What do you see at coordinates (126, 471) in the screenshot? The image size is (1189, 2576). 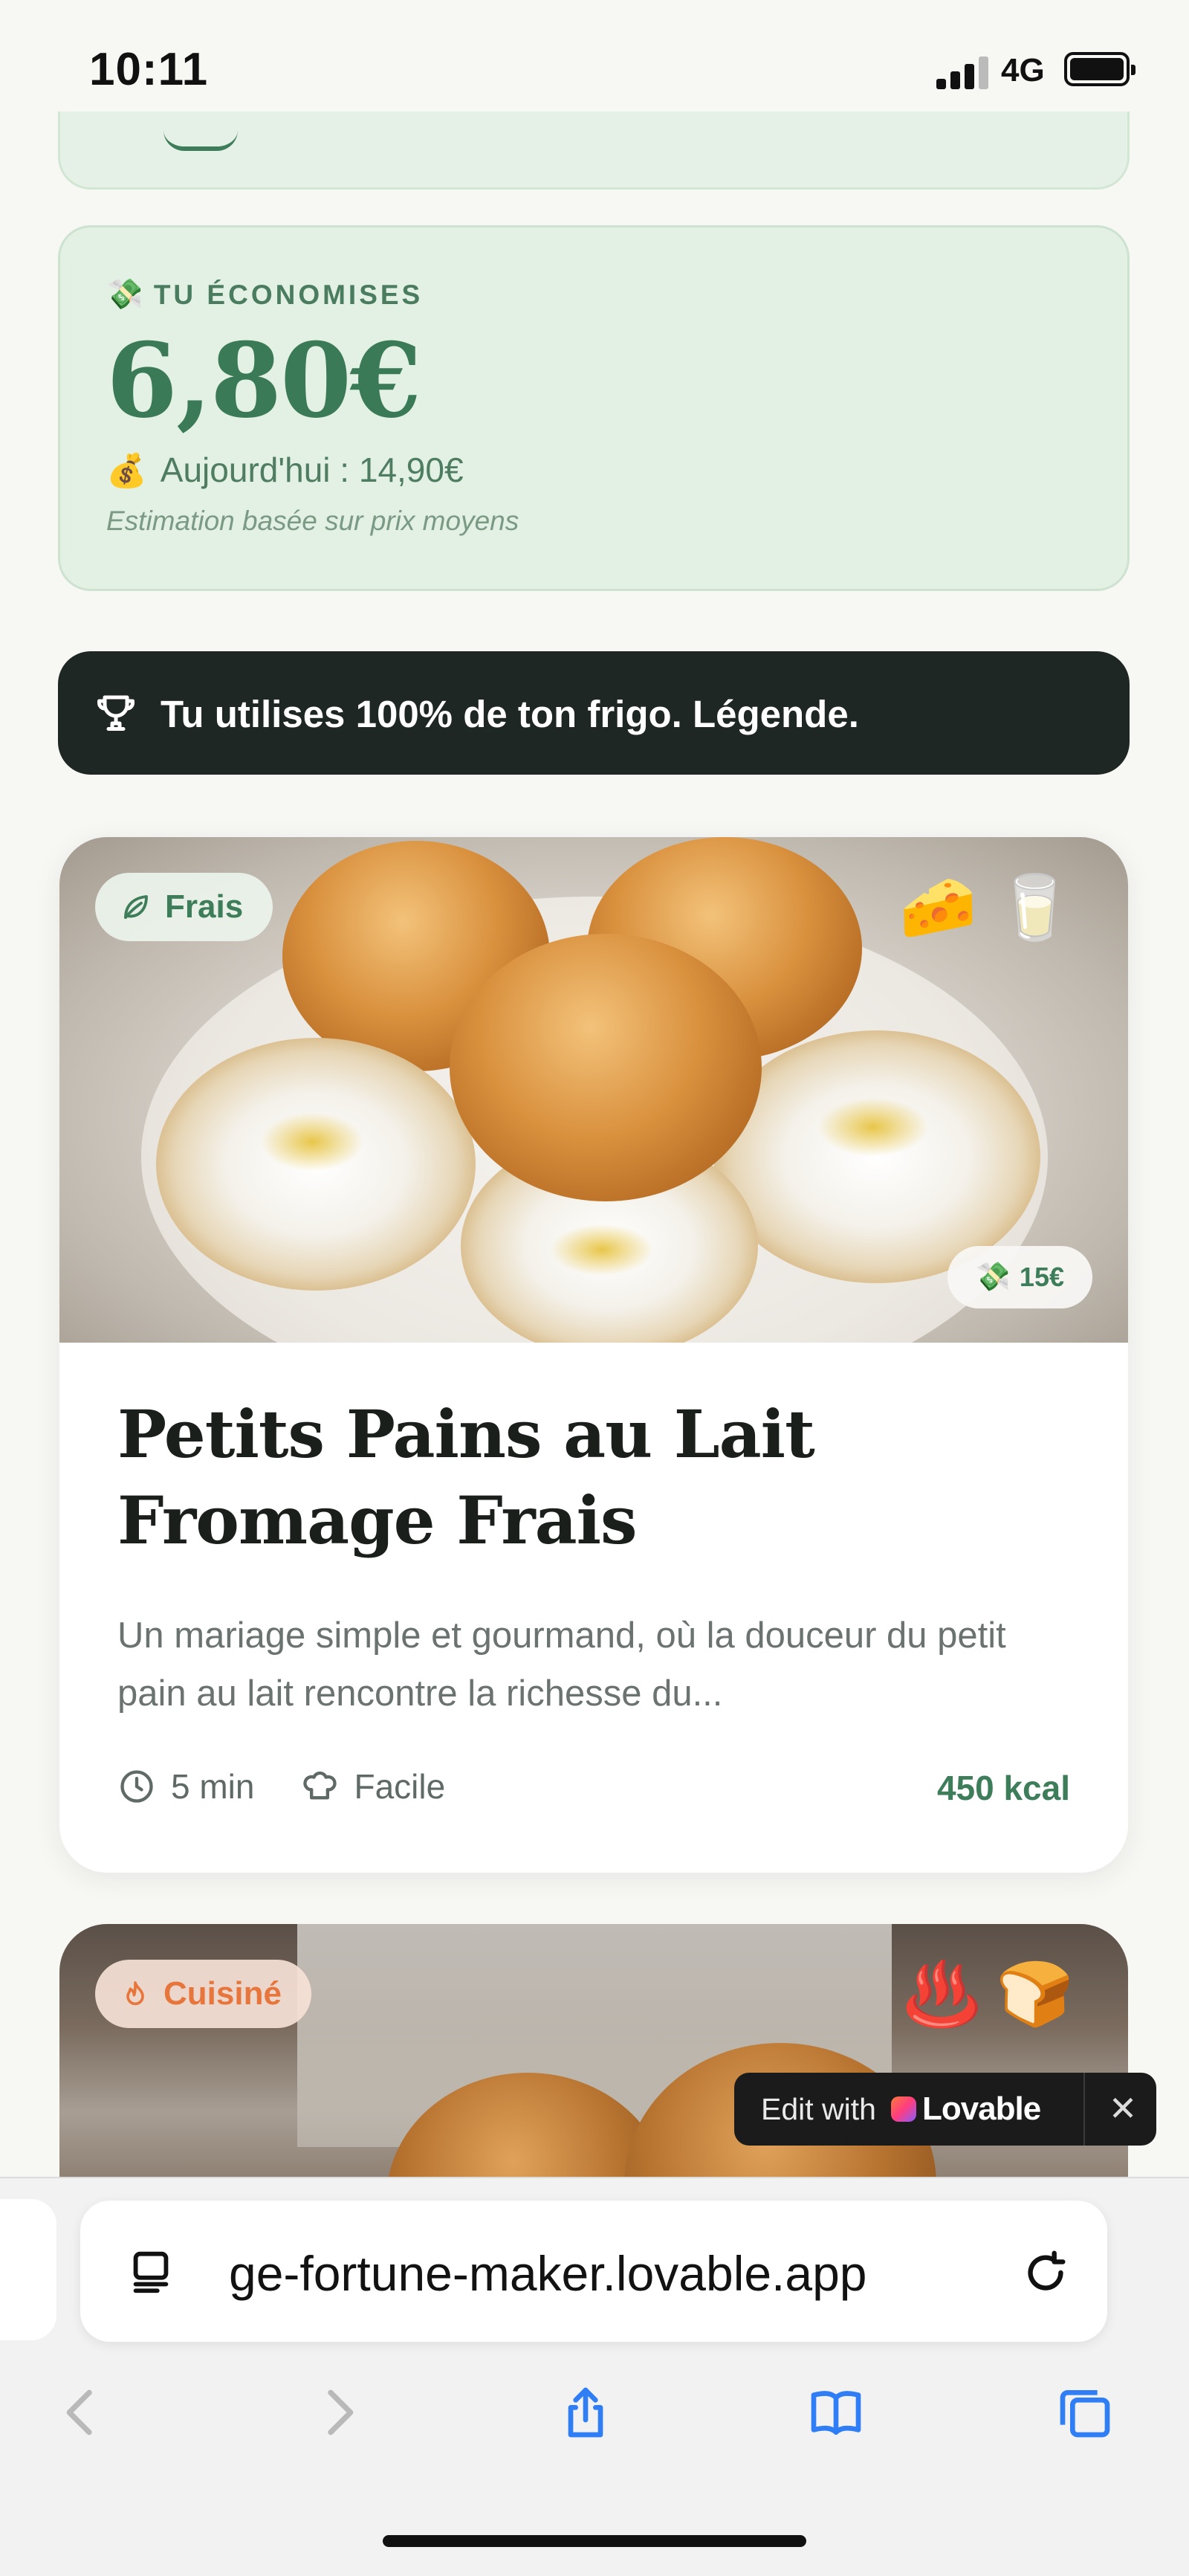 I see `money-bag-icon: 💰` at bounding box center [126, 471].